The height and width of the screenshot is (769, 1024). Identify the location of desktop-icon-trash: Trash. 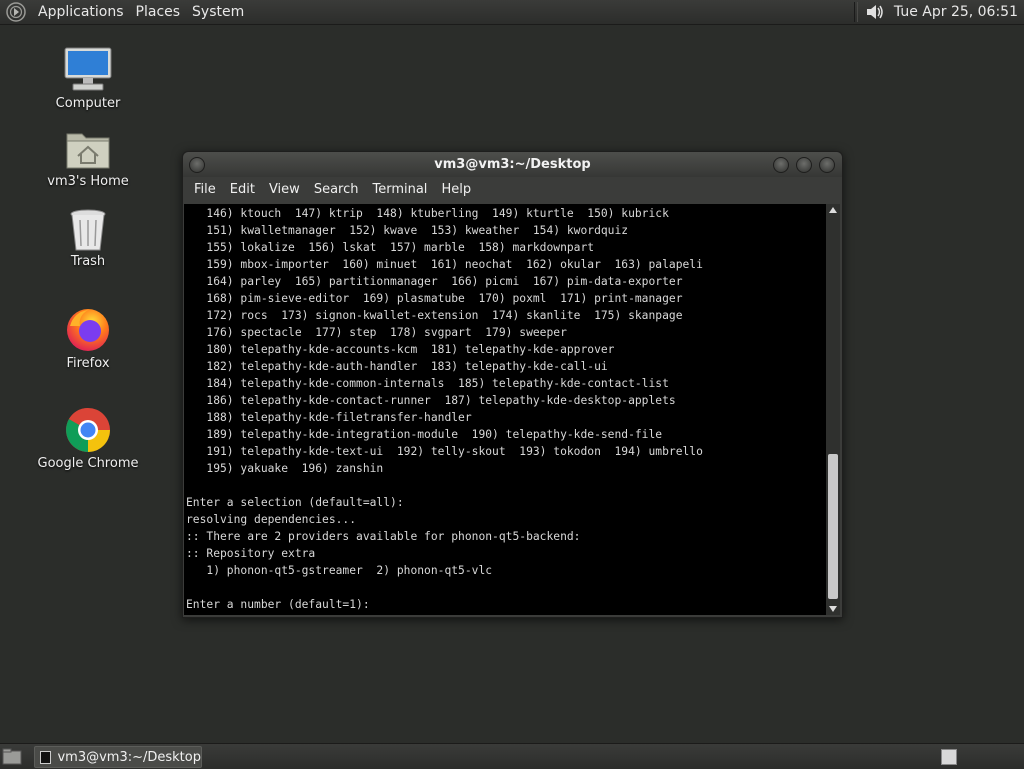
(88, 238).